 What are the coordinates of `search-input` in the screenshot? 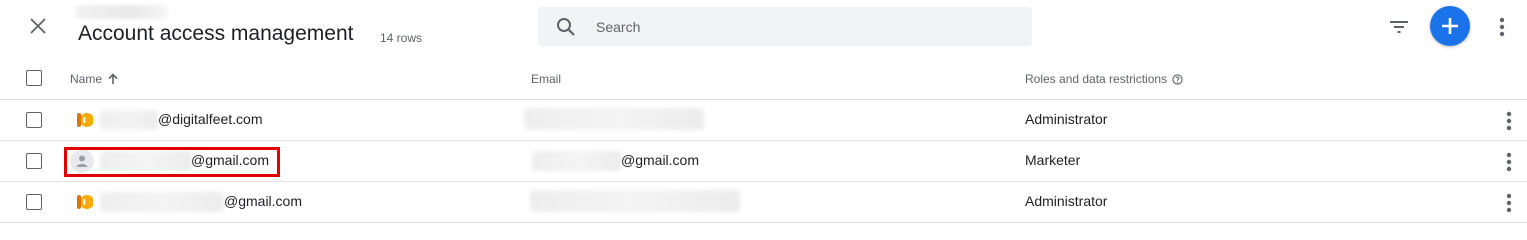 It's located at (796, 26).